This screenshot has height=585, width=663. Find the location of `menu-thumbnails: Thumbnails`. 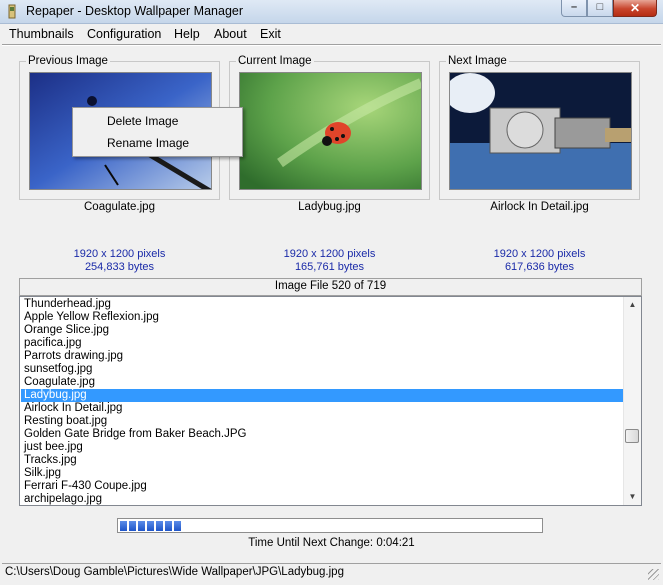

menu-thumbnails: Thumbnails is located at coordinates (41, 34).